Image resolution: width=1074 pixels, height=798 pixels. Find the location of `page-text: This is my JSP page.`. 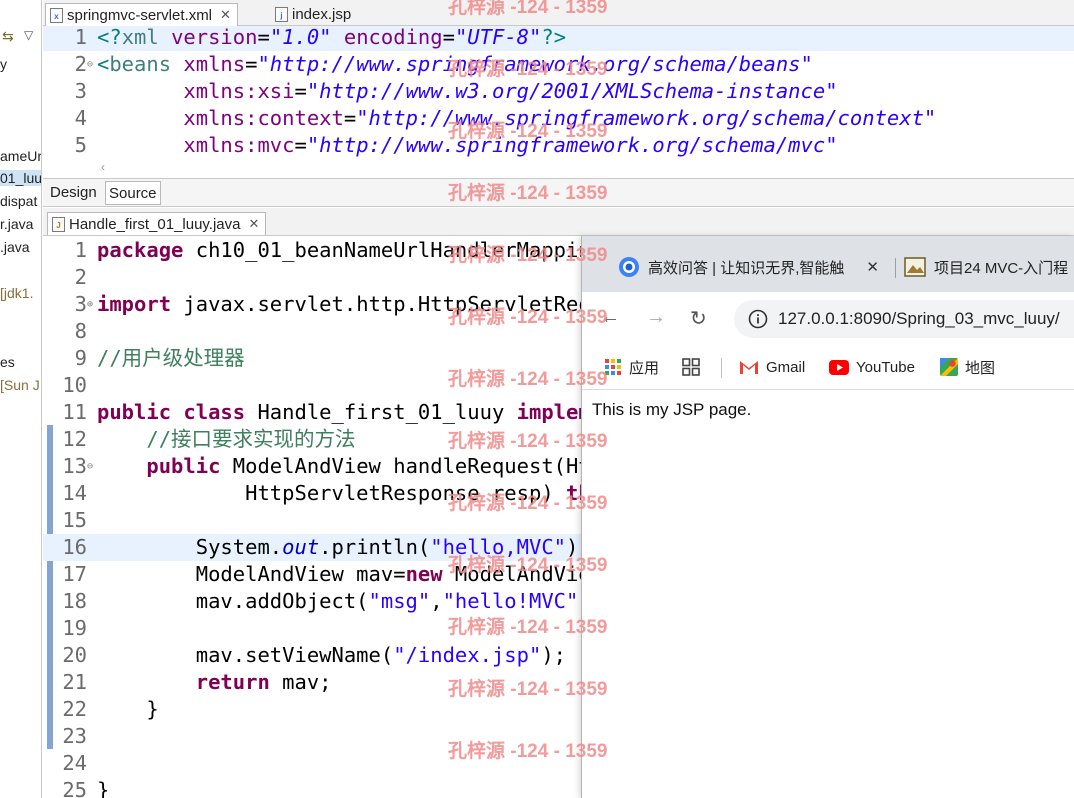

page-text: This is my JSP page. is located at coordinates (672, 409).